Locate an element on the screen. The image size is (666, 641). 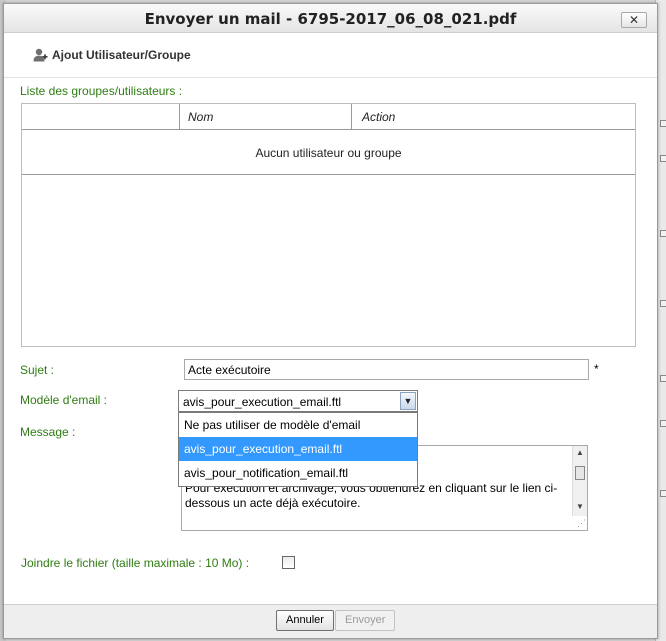
column-header-select is located at coordinates (101, 117).